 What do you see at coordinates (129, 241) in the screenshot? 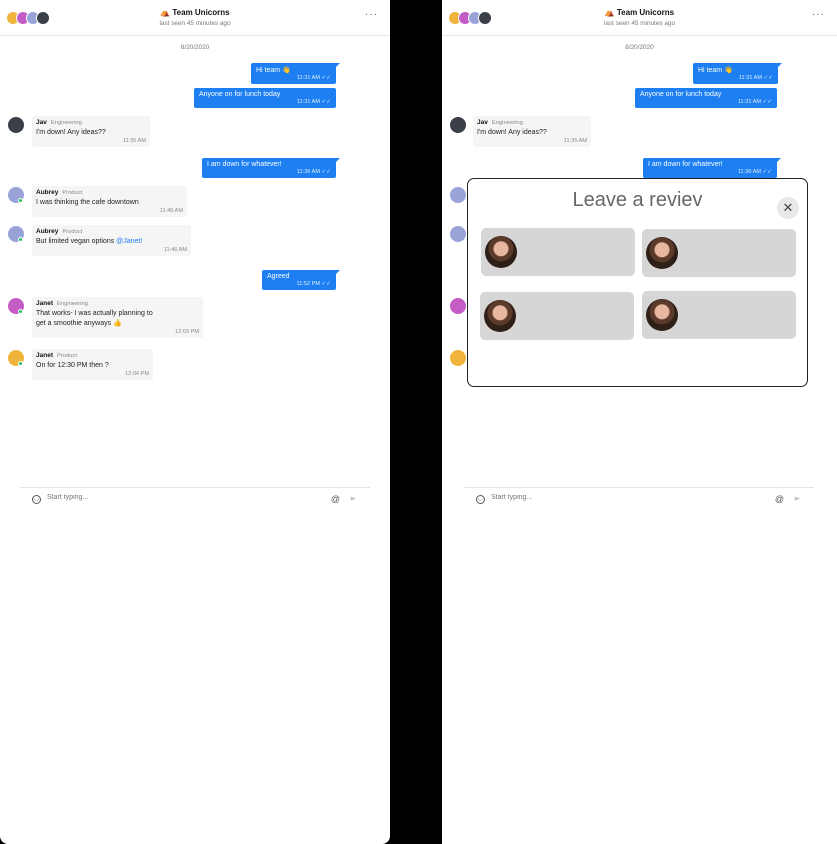
I see `mention-link: @Janet!` at bounding box center [129, 241].